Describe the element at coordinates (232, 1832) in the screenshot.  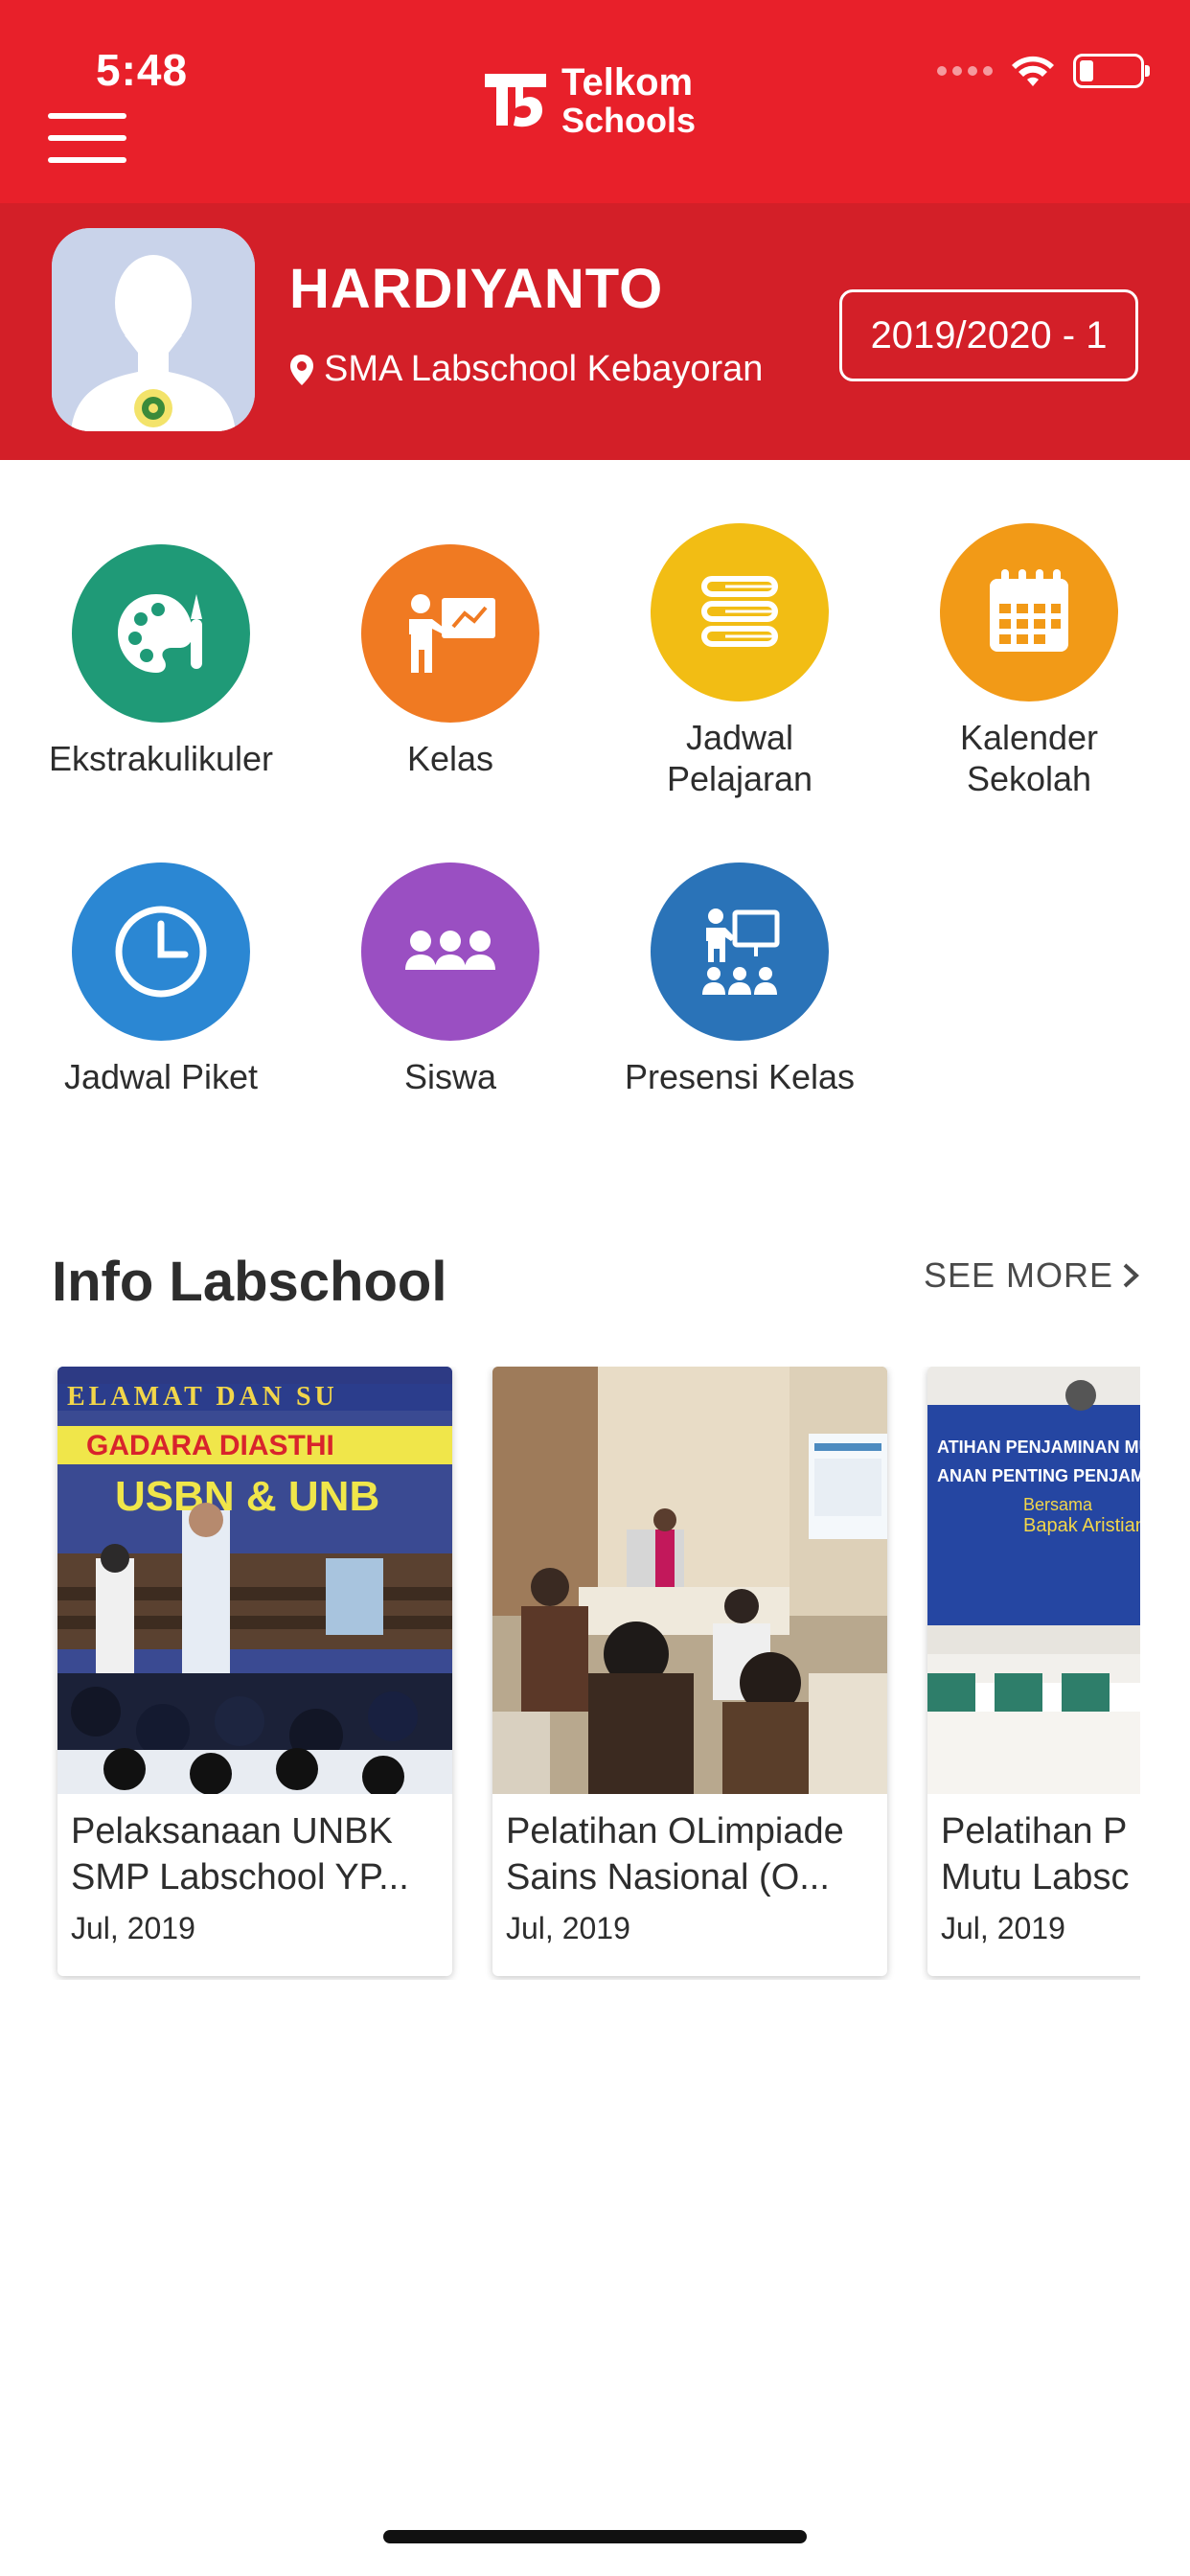
I see `card-title-line-1: Pelaksanaan UNBK` at that location.